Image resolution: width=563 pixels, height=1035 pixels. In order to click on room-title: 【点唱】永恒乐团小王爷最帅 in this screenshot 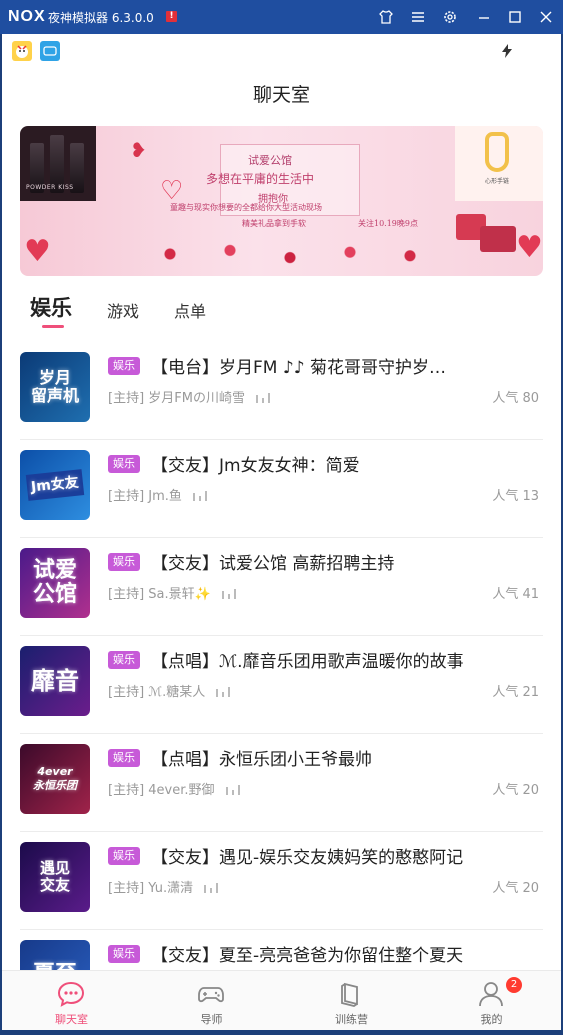, I will do `click(261, 760)`.